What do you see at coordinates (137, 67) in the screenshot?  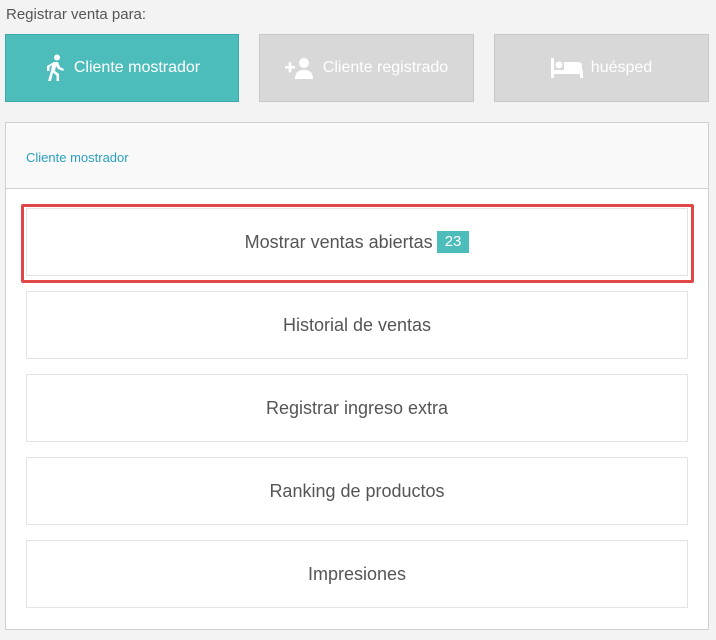 I see `customer-type-label: Cliente mostrador` at bounding box center [137, 67].